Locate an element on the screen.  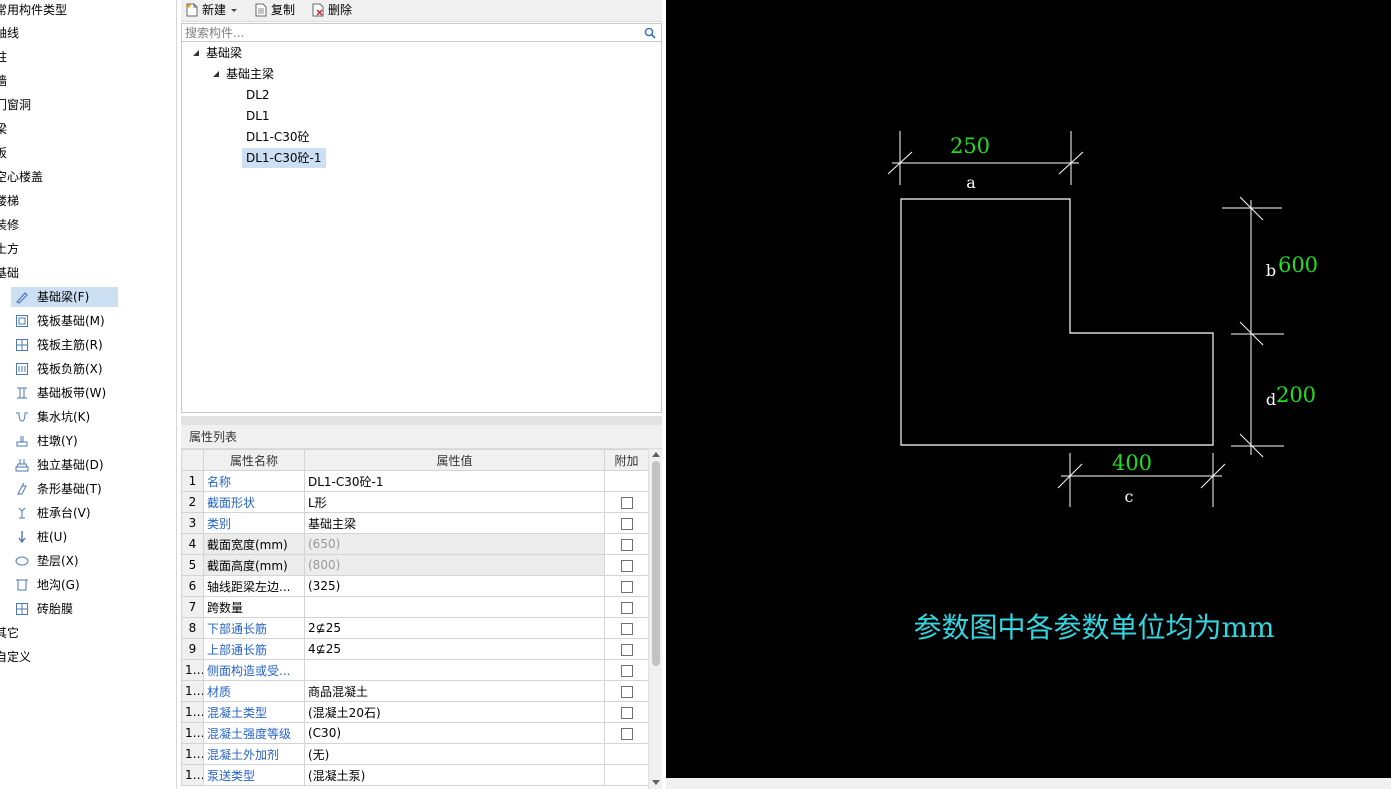
table-row: 4 截面宽度(mm) (650) is located at coordinates (415, 544).